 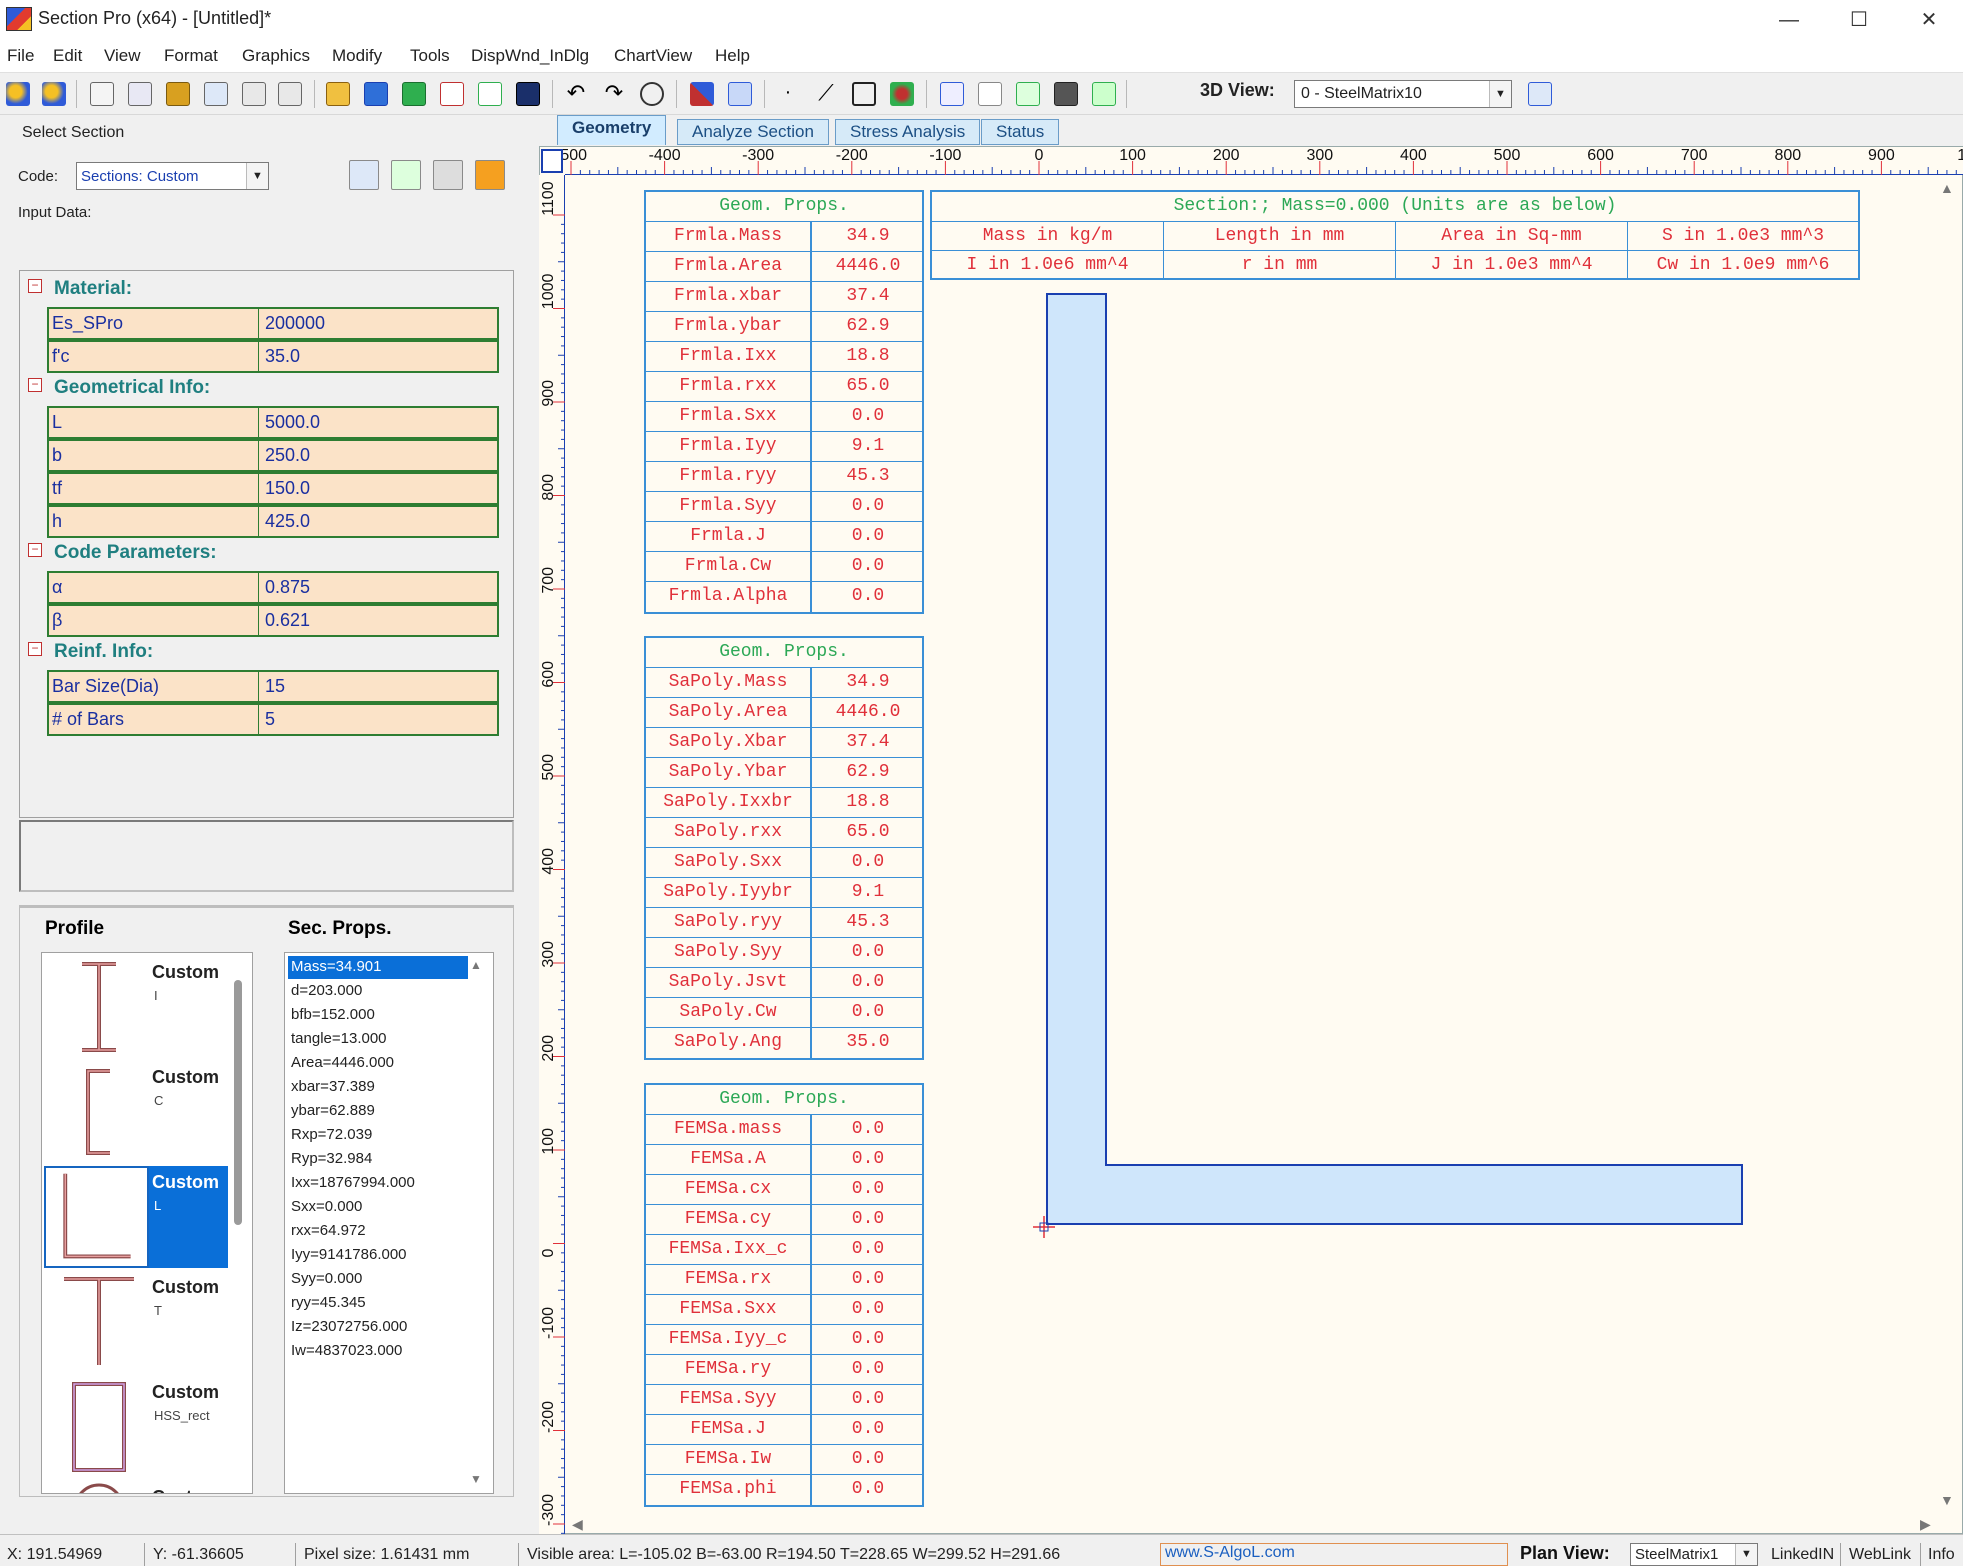 I want to click on prop-value: 150.0, so click(x=379, y=488).